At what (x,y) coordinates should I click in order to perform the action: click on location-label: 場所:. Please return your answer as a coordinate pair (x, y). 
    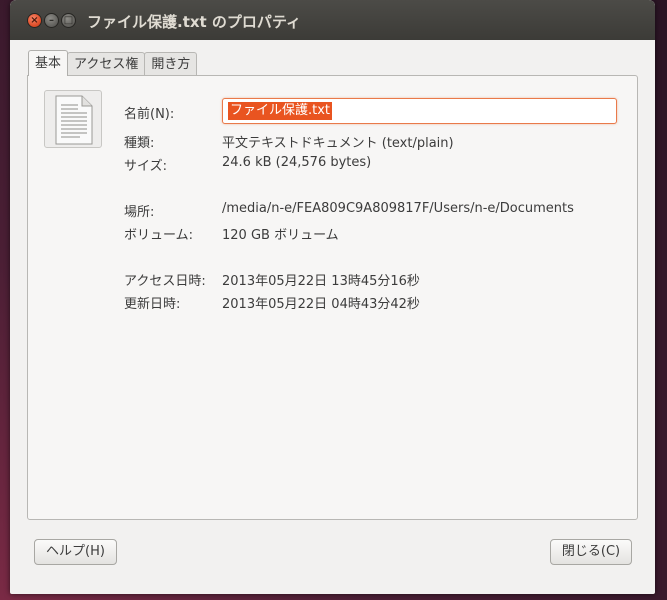
    Looking at the image, I should click on (139, 212).